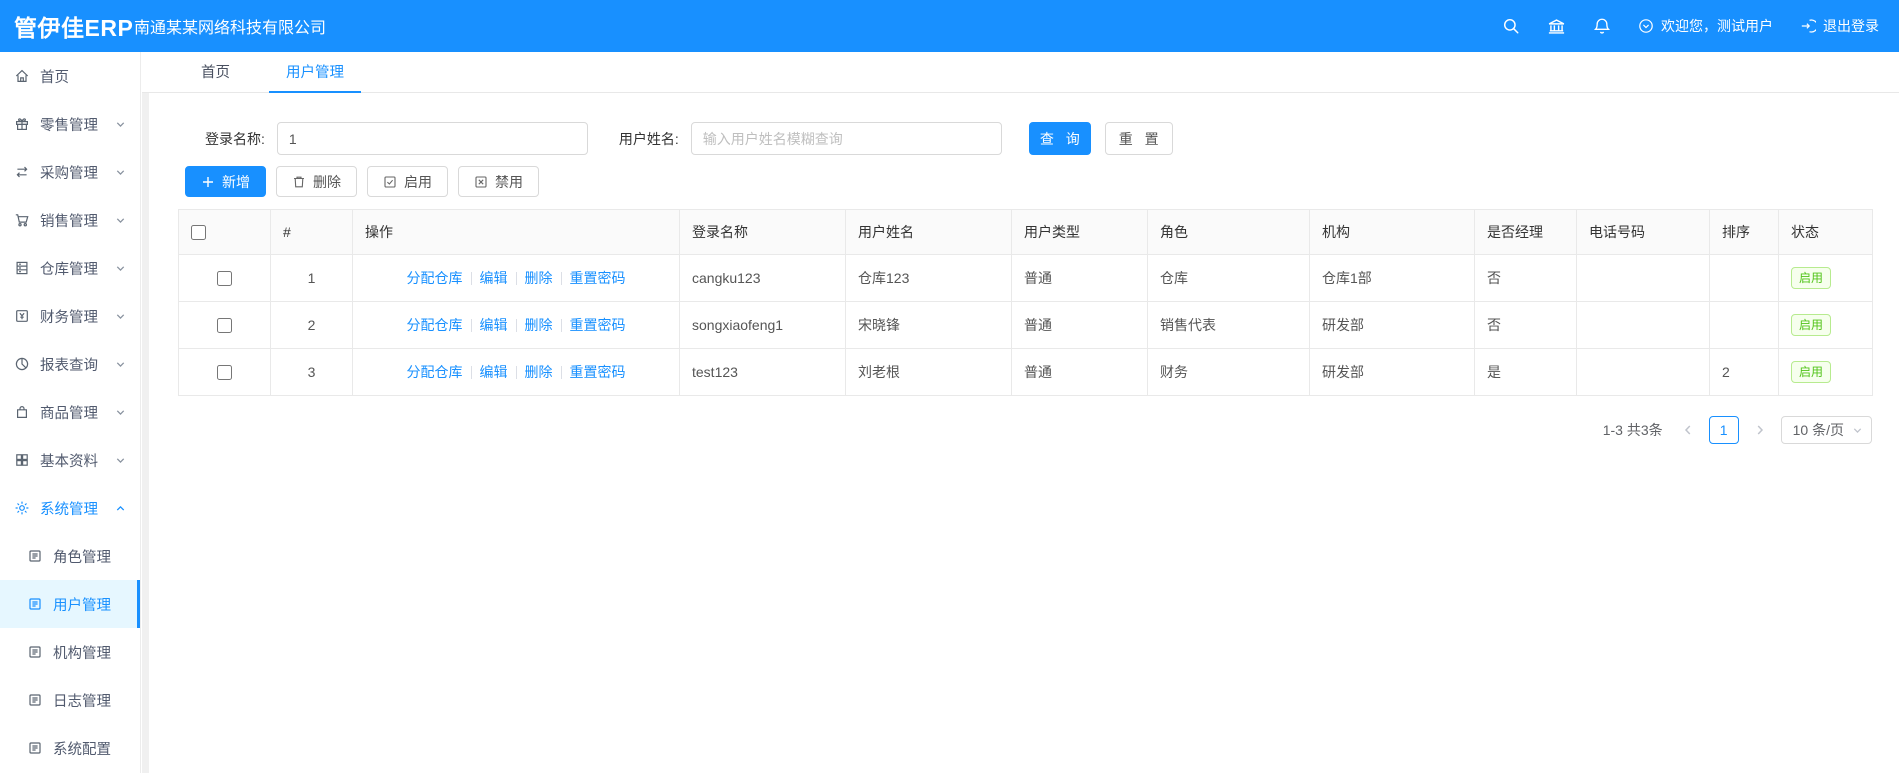 This screenshot has width=1899, height=773. I want to click on logout-icon, so click(1808, 26).